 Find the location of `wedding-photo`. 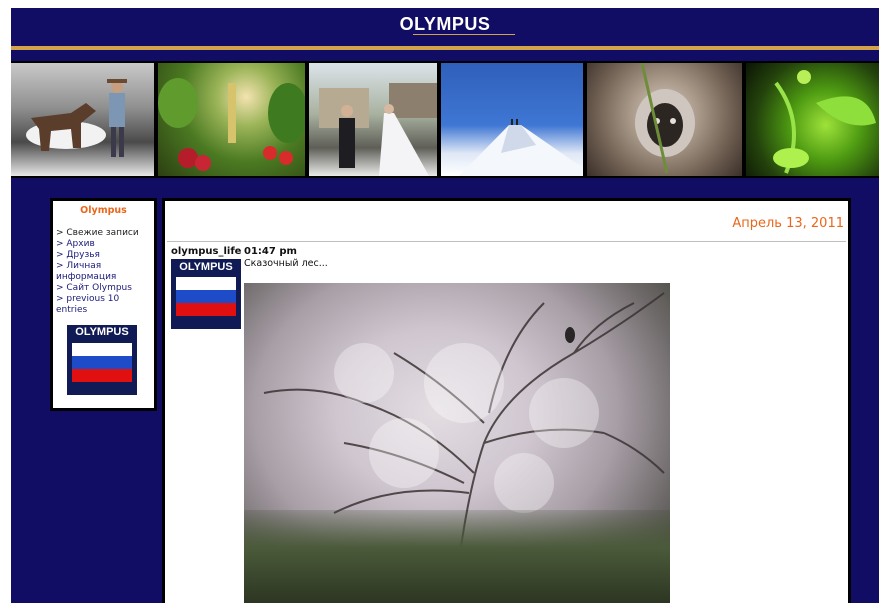

wedding-photo is located at coordinates (373, 119).